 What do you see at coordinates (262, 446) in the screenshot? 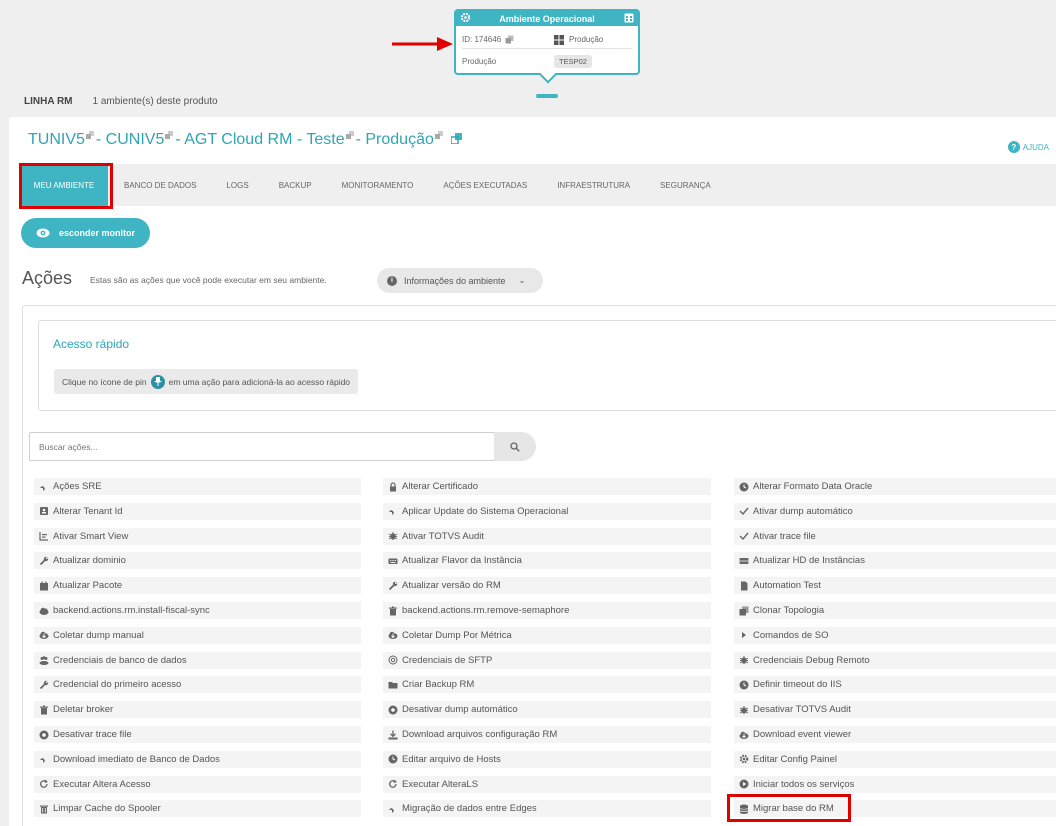
I see `search-actions-input` at bounding box center [262, 446].